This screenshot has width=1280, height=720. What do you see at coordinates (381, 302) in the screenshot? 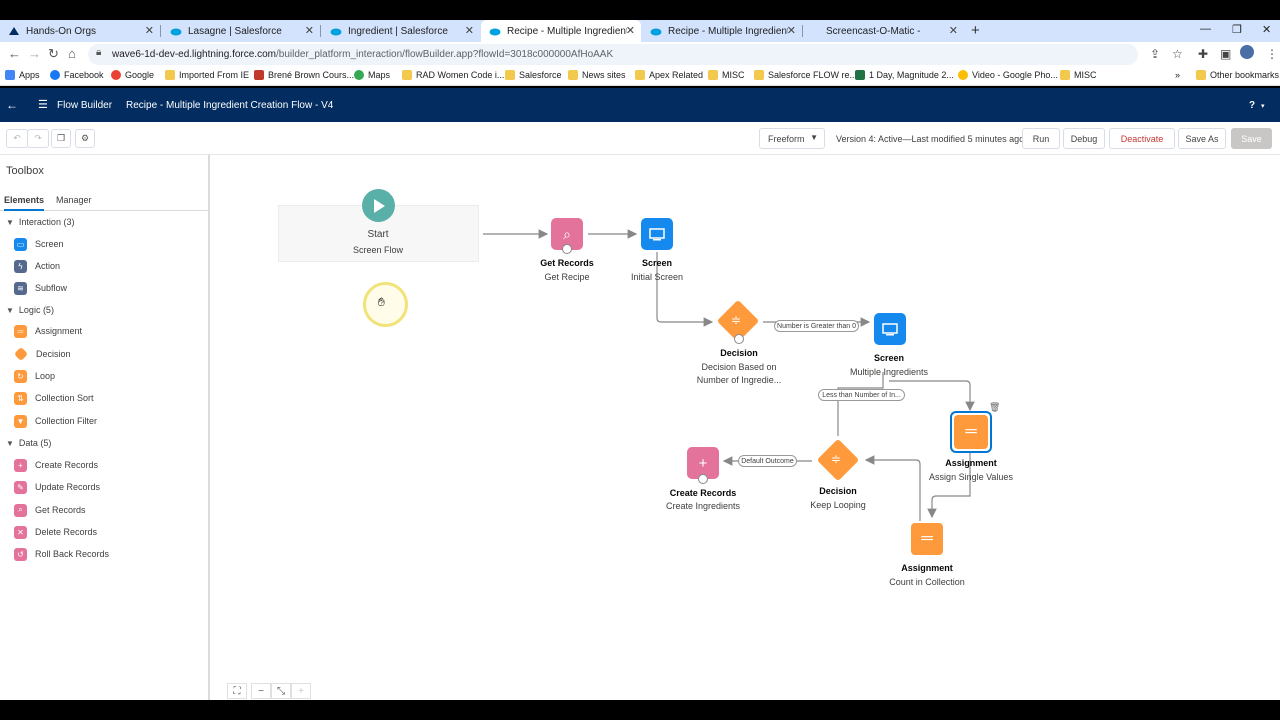
I see `hand-cursor-icon: ✋︎` at bounding box center [381, 302].